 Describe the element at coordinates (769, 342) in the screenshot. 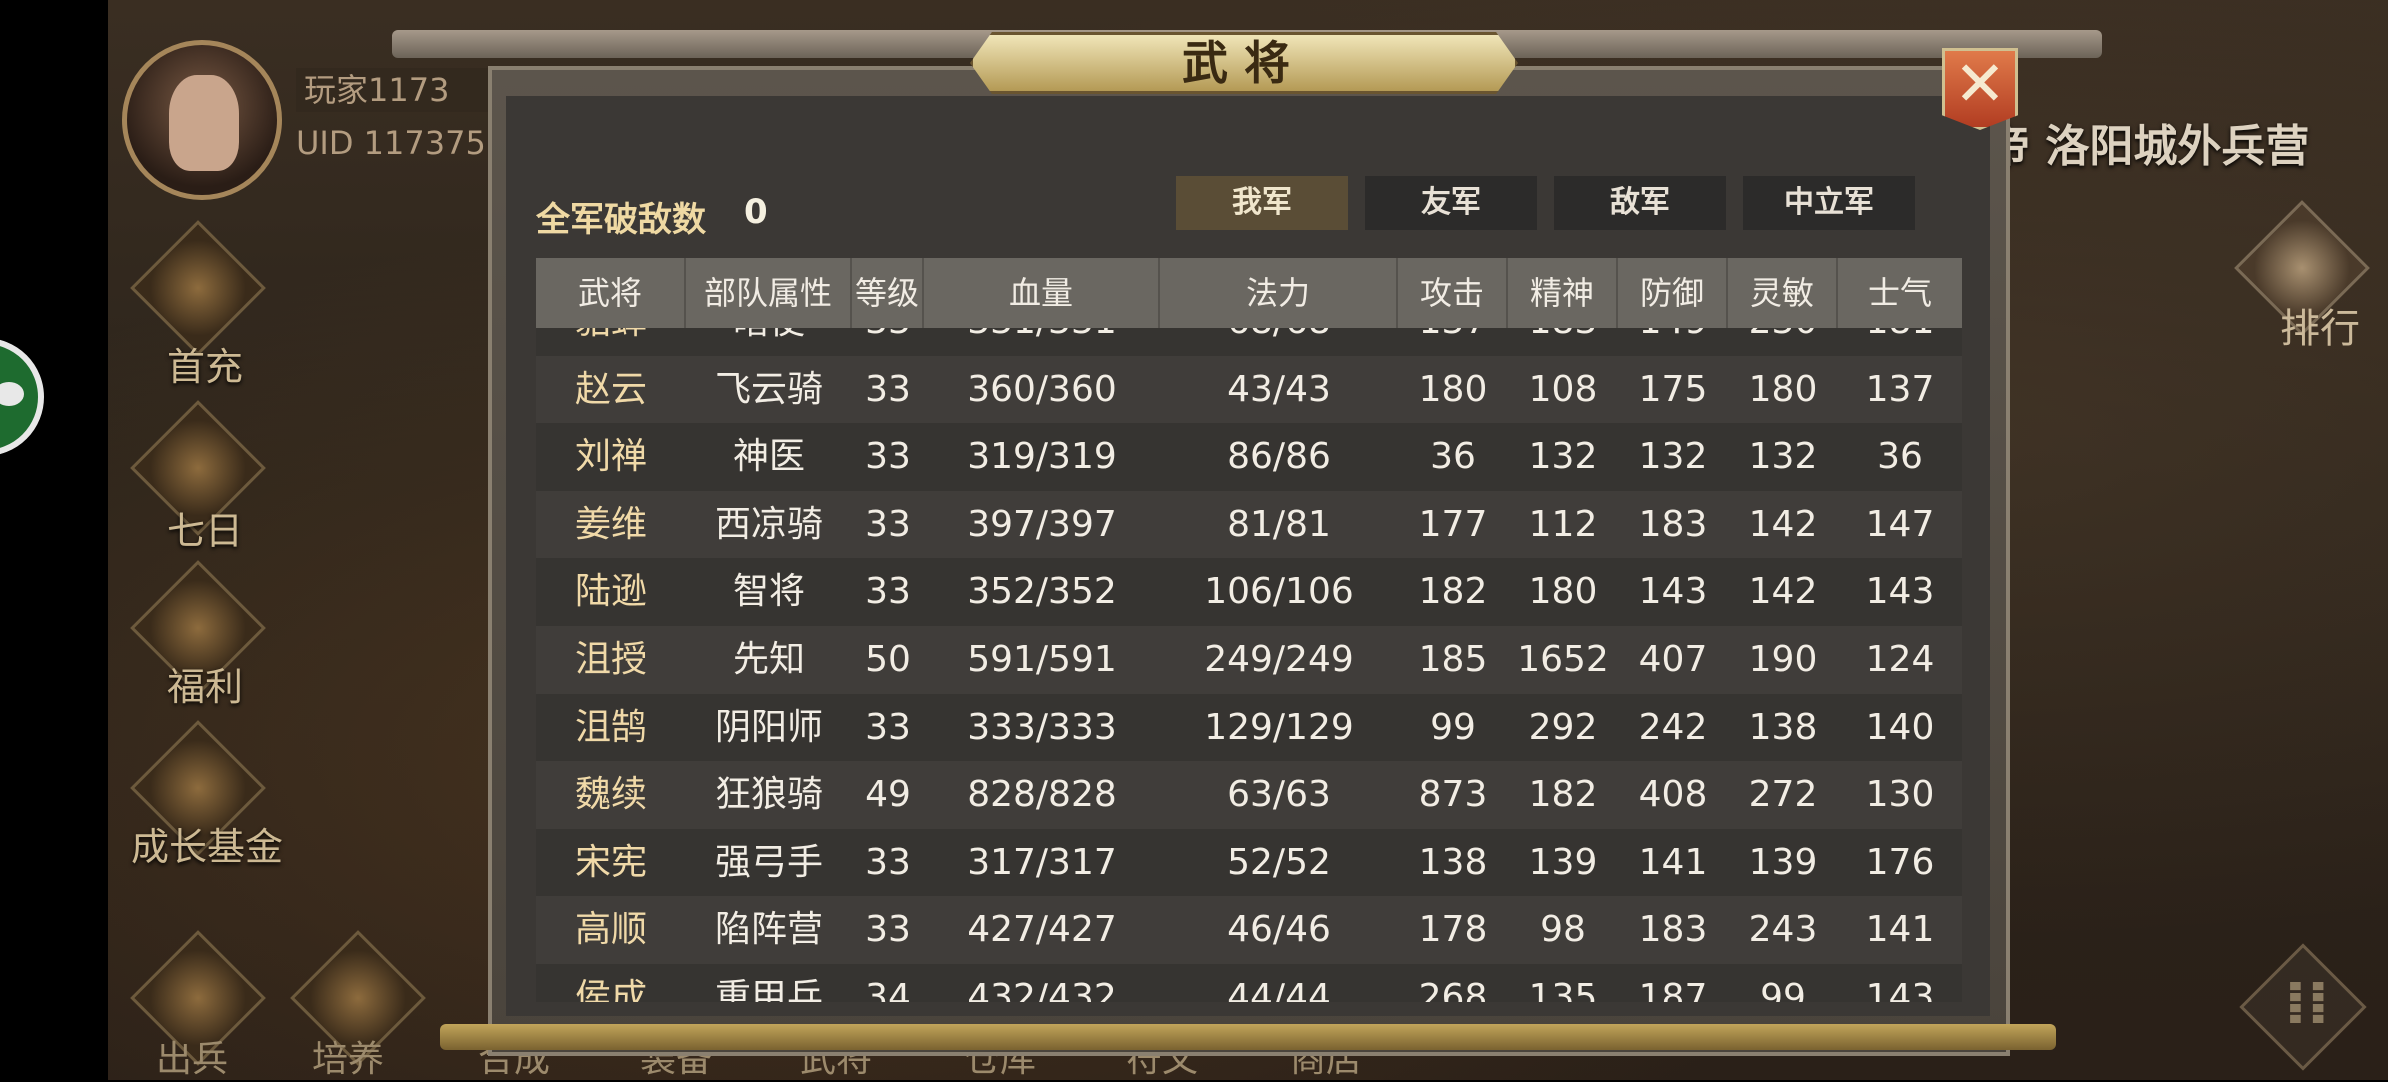

I see `cell-unit-type: 暗使` at that location.